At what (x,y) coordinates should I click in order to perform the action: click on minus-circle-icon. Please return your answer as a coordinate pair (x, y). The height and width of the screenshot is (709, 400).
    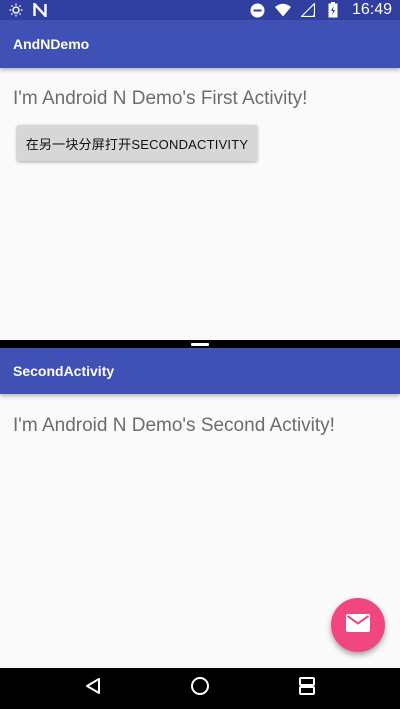
    Looking at the image, I should click on (258, 10).